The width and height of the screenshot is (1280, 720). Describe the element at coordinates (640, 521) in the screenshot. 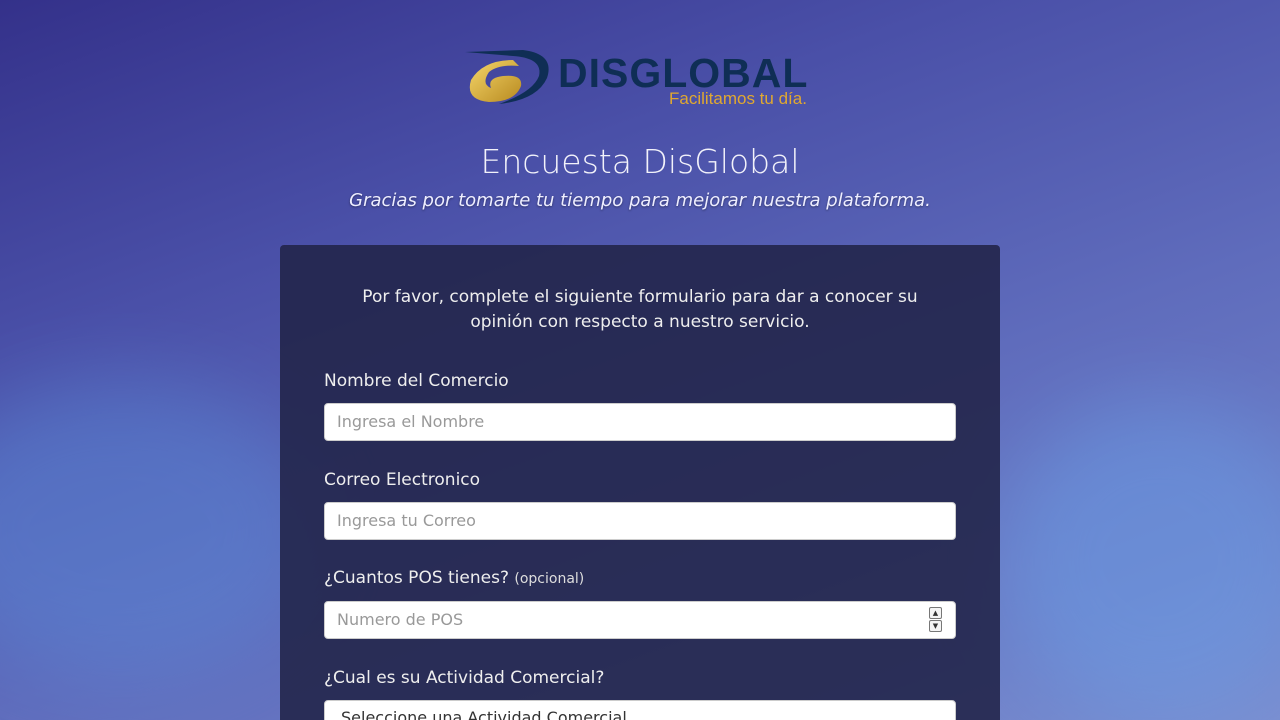

I see `email-input: Ingresa tu Correo` at that location.